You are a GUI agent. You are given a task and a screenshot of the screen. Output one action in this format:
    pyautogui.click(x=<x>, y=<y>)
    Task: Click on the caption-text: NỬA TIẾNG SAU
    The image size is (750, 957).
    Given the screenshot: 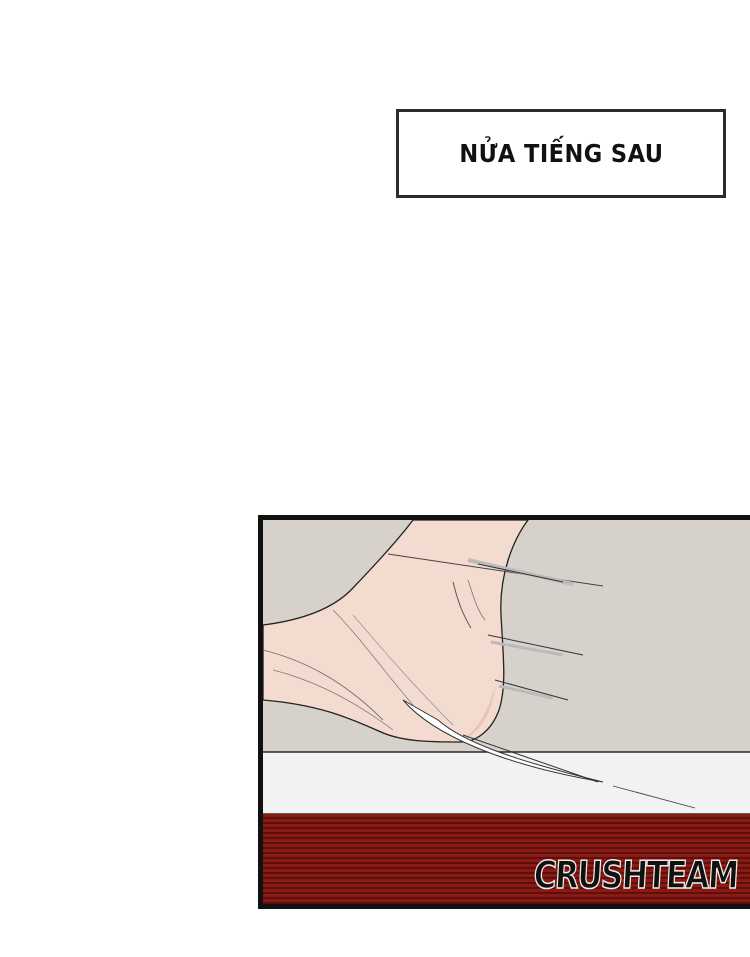 What is the action you would take?
    pyautogui.click(x=561, y=153)
    